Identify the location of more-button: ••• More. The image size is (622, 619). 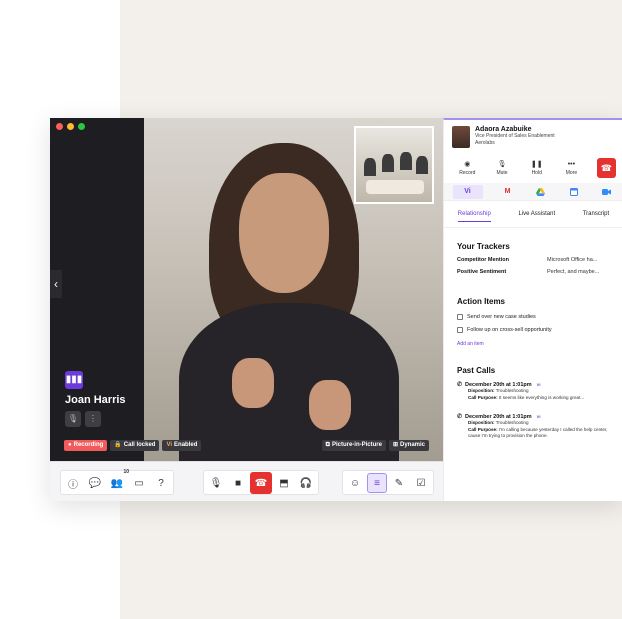
(571, 168).